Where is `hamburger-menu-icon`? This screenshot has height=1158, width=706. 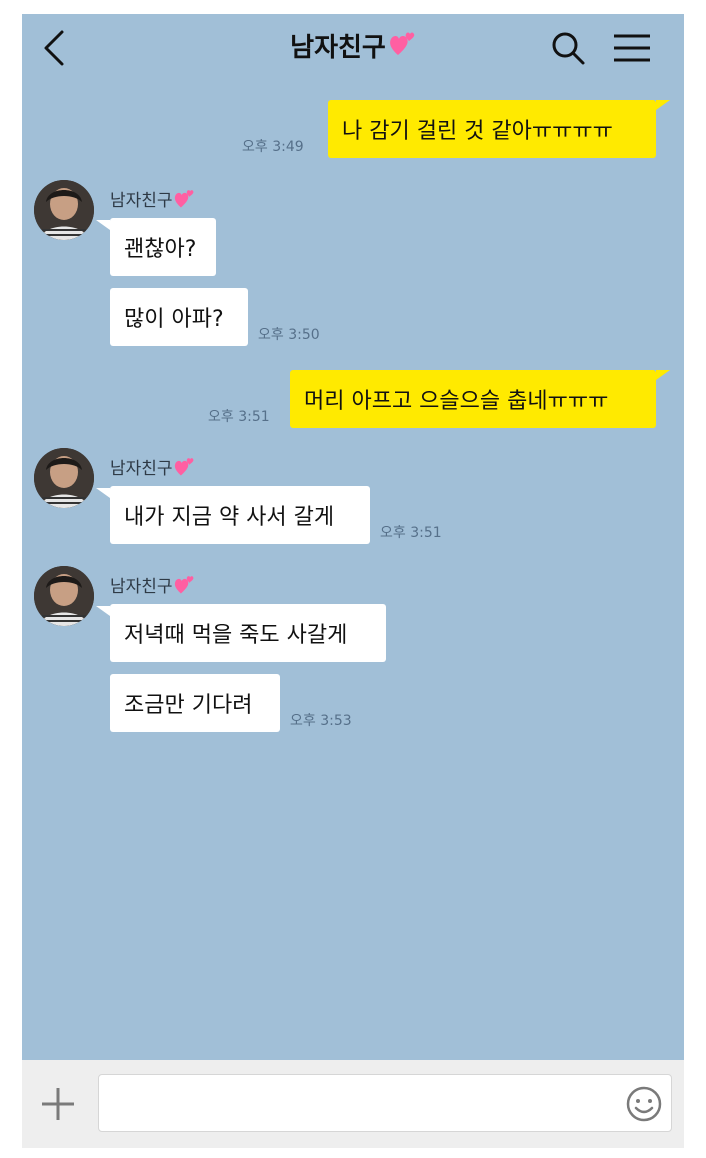
hamburger-menu-icon is located at coordinates (632, 48).